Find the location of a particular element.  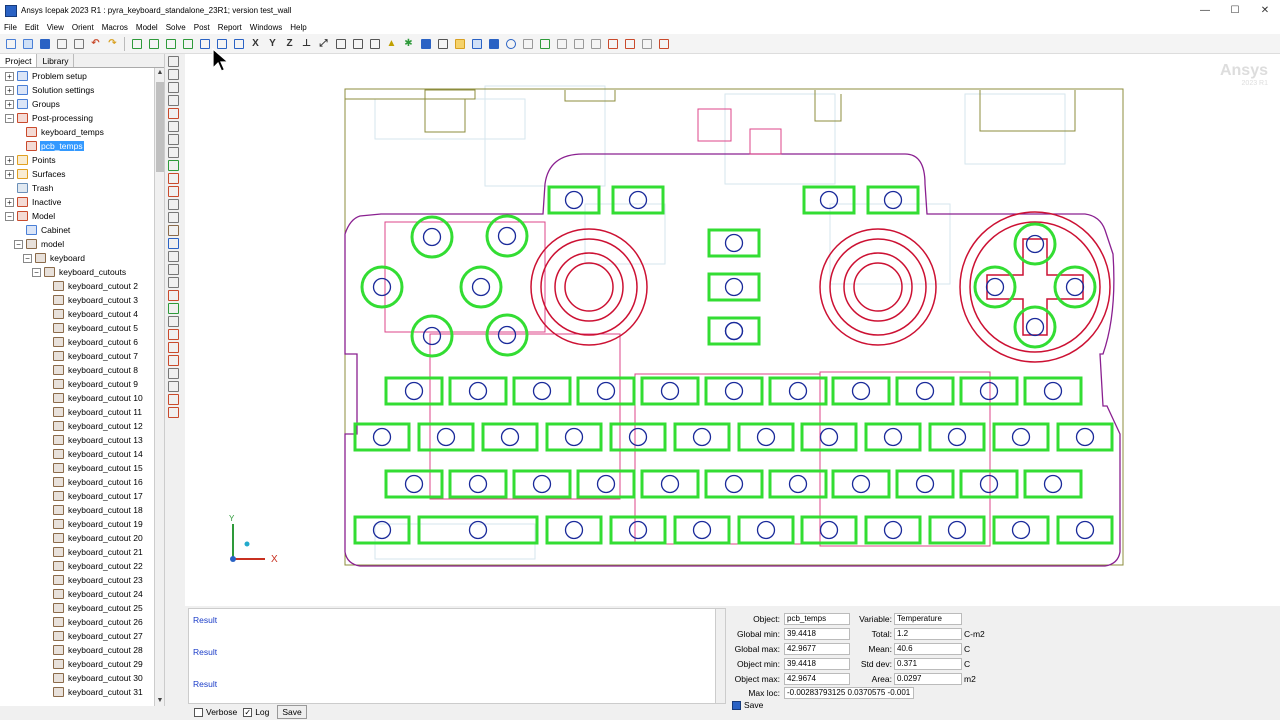

menu-macros: Macros is located at coordinates (115, 27).